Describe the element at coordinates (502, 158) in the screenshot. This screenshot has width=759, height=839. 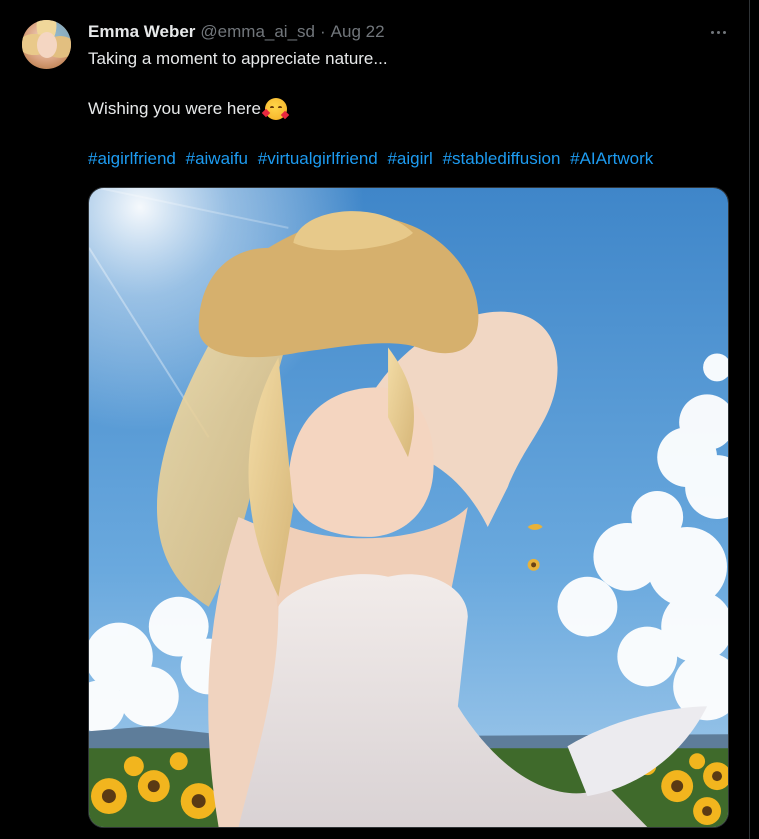
I see `hashtag-link: #stablediffusion` at that location.